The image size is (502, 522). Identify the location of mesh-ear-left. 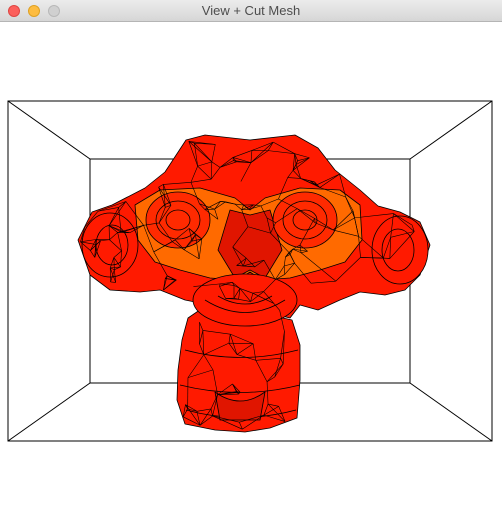
(110, 245).